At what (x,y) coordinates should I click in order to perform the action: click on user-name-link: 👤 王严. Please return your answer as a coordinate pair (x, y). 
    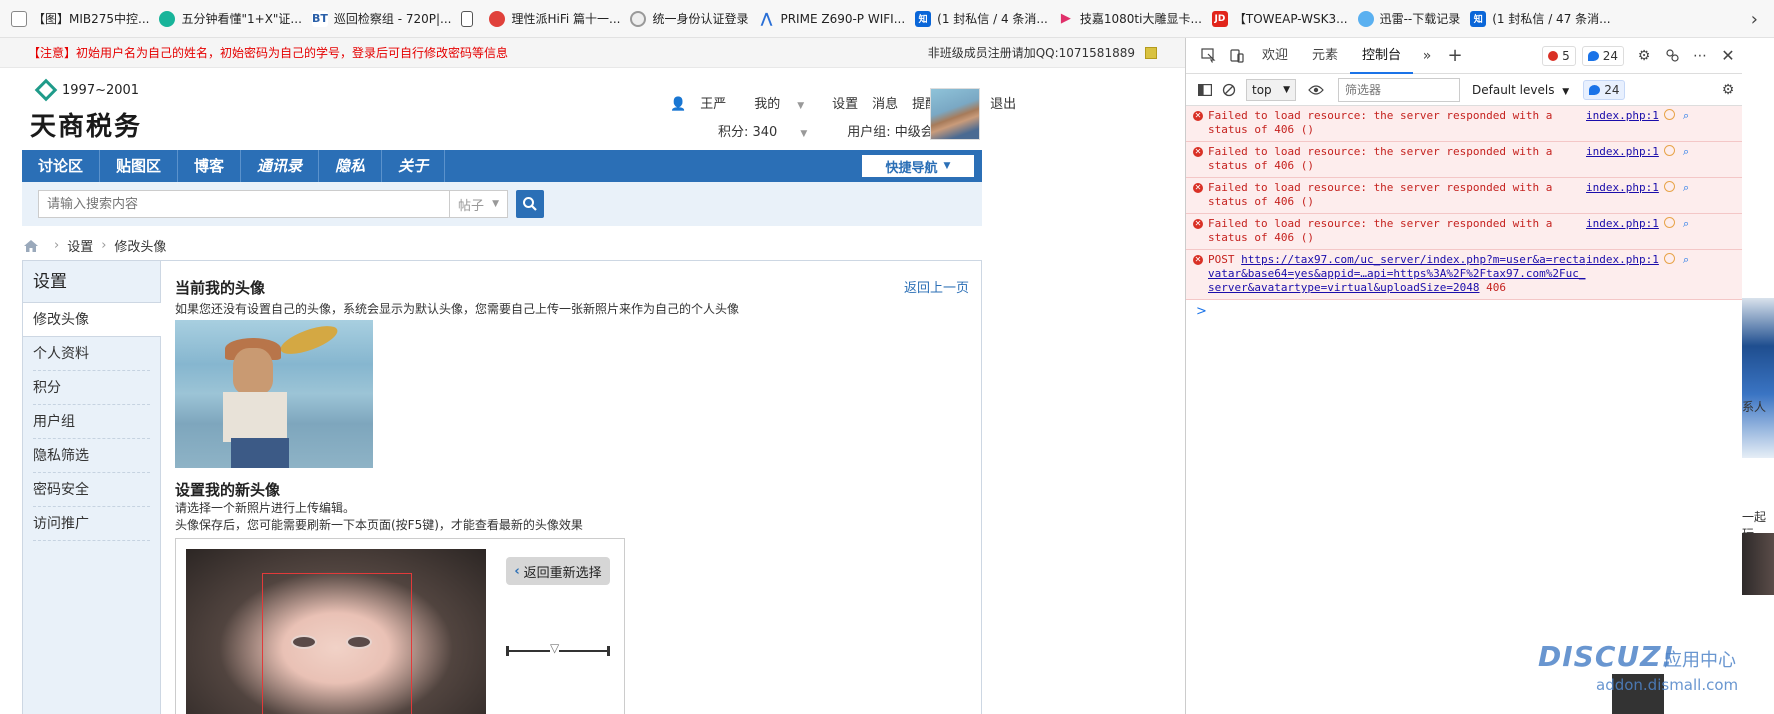
    Looking at the image, I should click on (705, 102).